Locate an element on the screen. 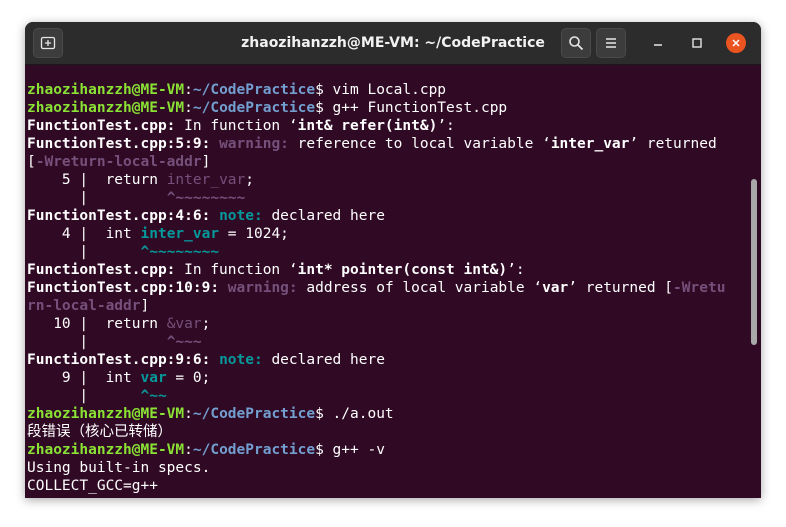 The height and width of the screenshot is (527, 786). terminal-text: &var is located at coordinates (184, 324).